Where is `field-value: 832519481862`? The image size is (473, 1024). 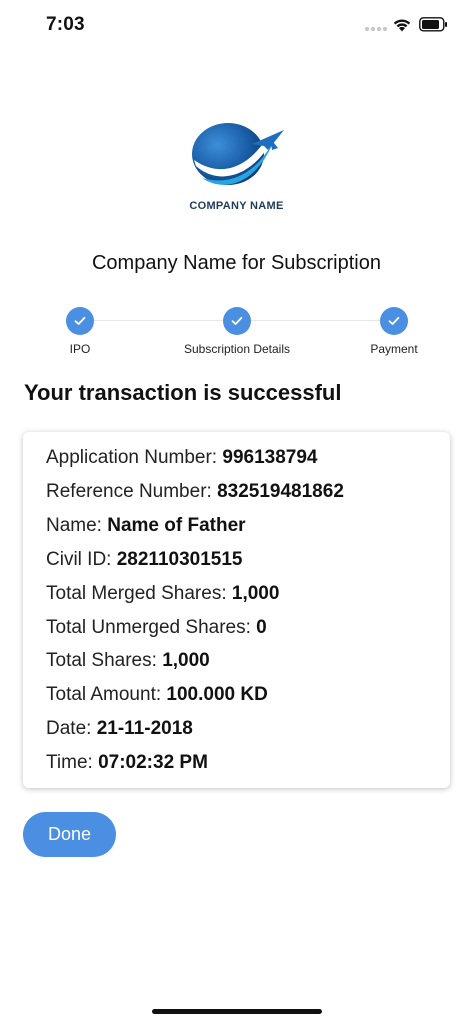 field-value: 832519481862 is located at coordinates (280, 491).